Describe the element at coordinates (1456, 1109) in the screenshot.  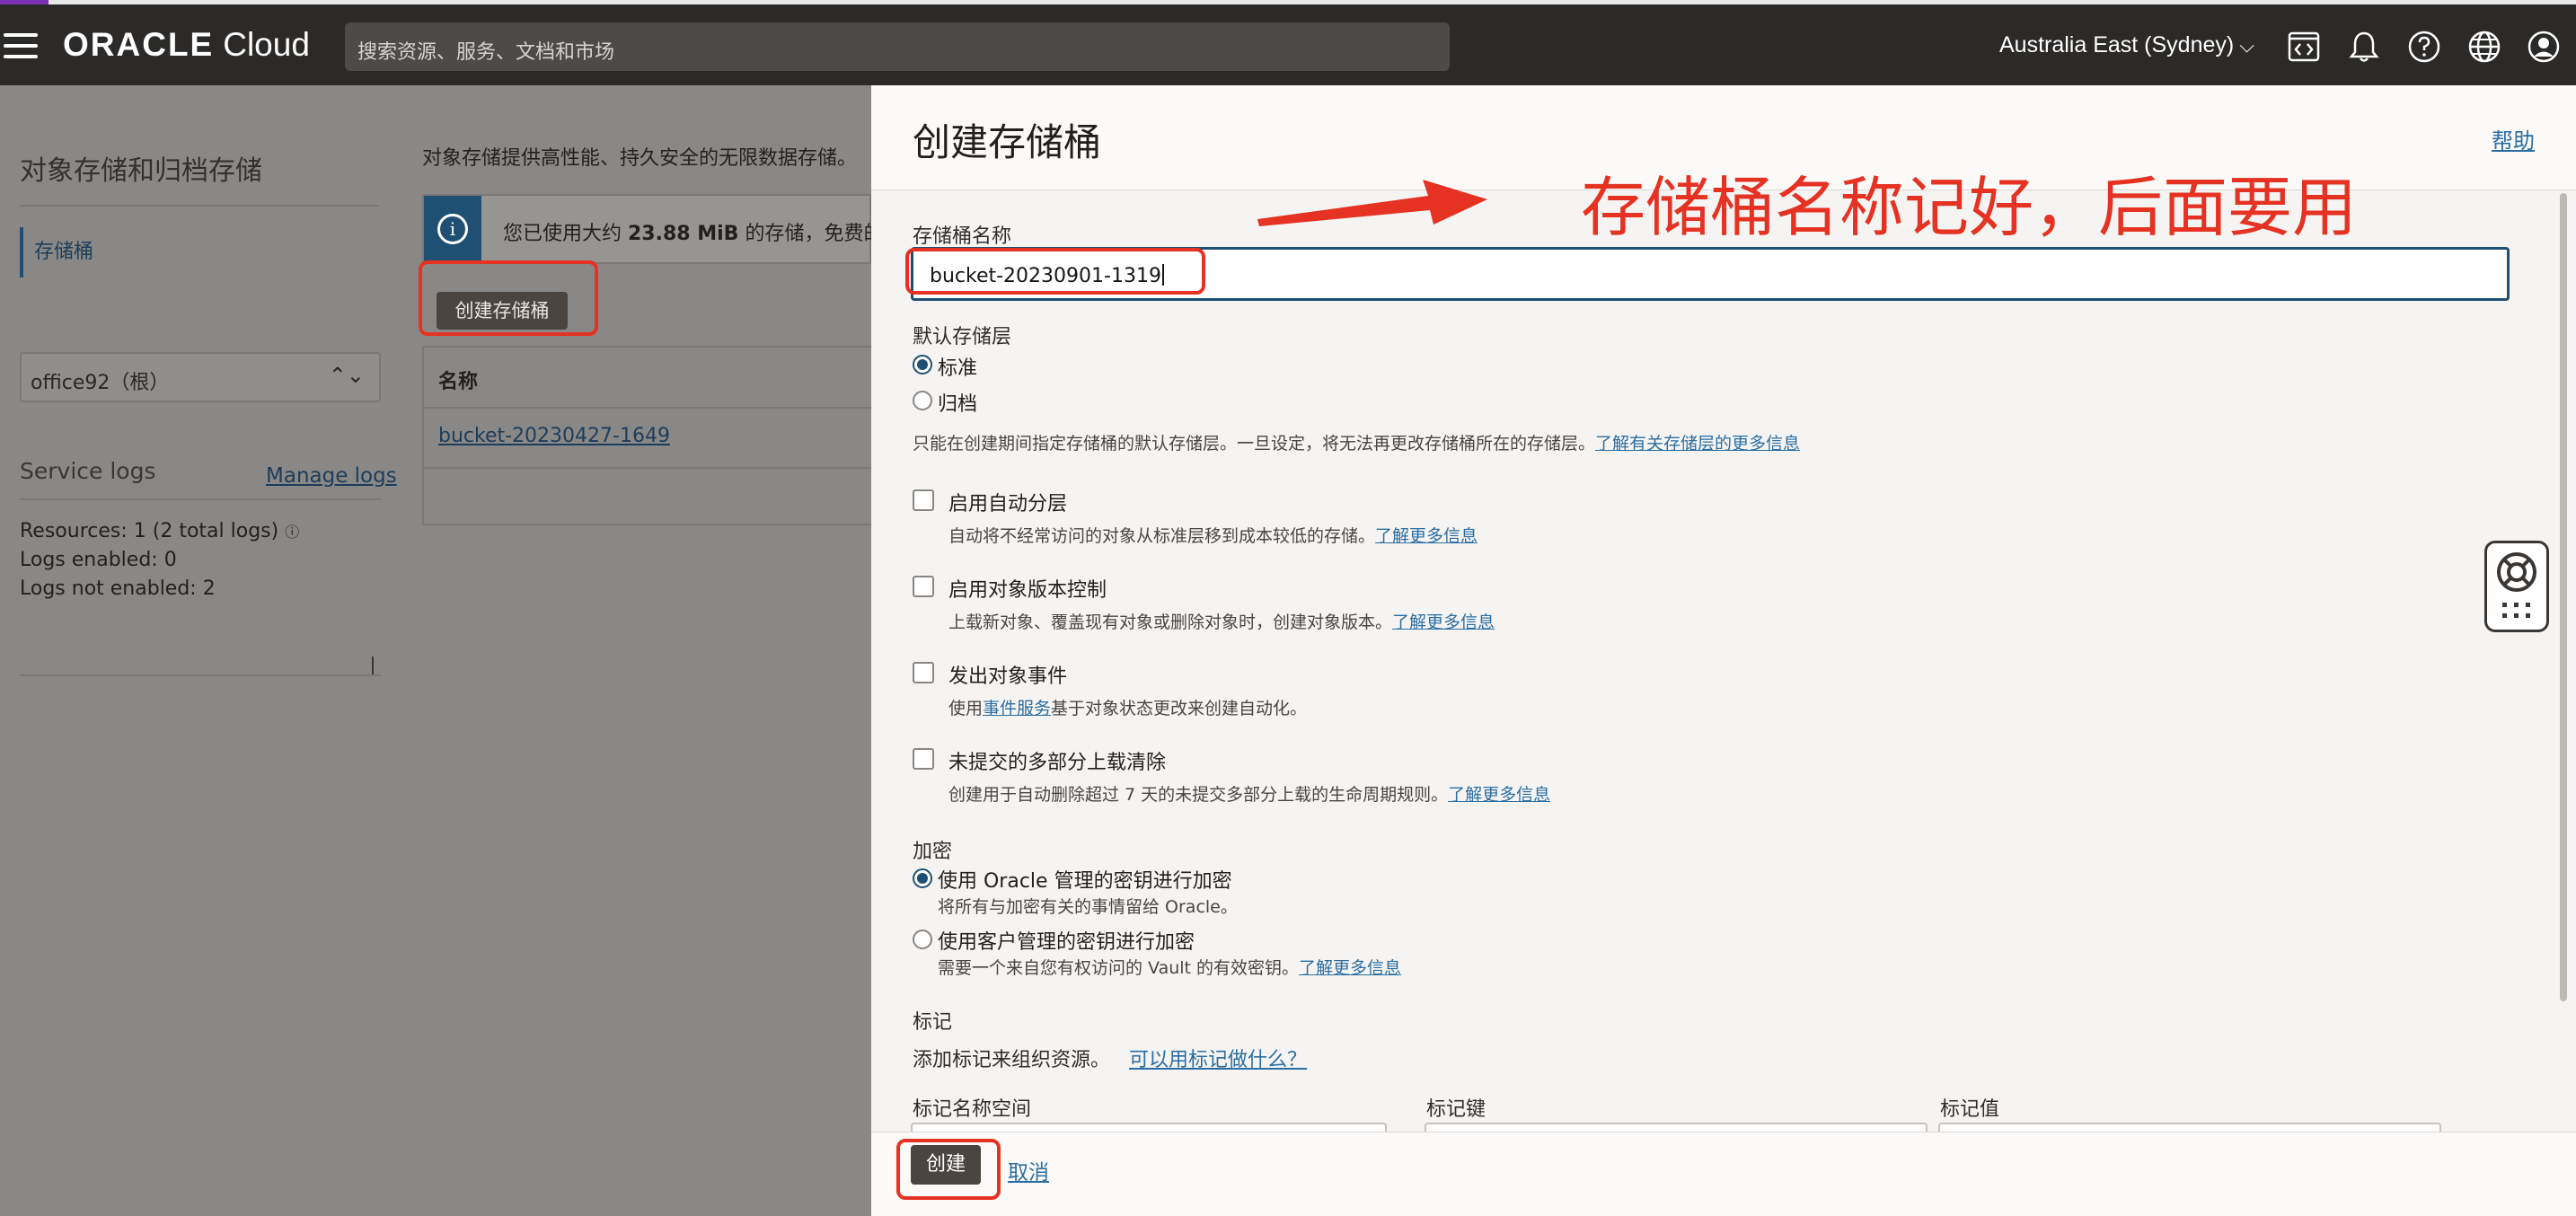
I see `tag-key-label: 标记键` at that location.